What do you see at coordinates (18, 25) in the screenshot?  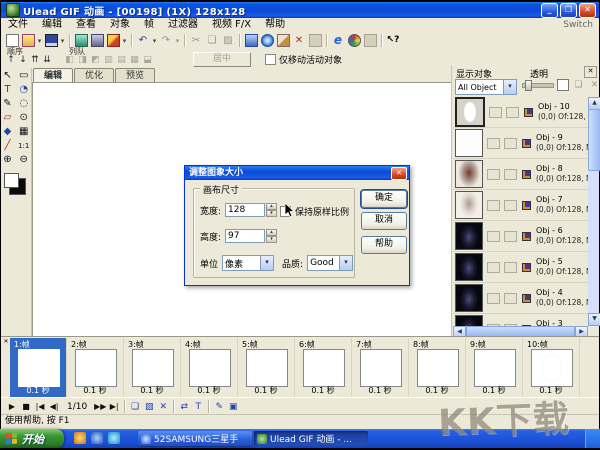 I see `menu-file: 文件` at bounding box center [18, 25].